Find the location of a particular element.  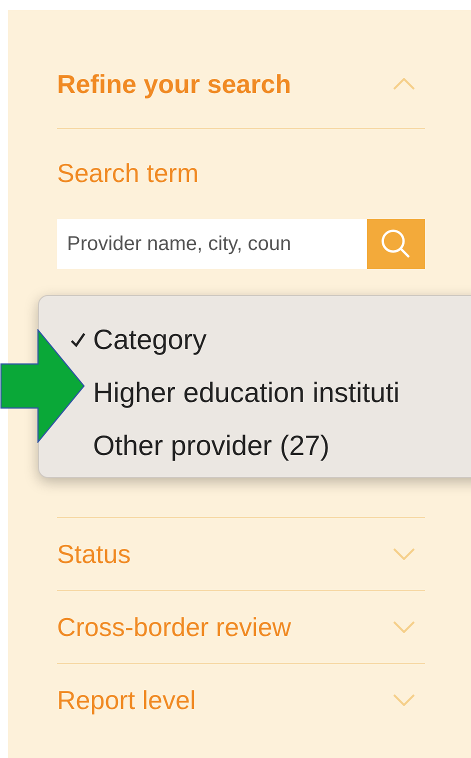

menu-item: Category is located at coordinates (150, 340).